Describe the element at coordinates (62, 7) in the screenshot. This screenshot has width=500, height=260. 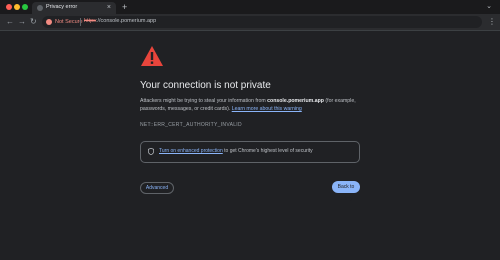
I see `tab-title: Privacy error` at that location.